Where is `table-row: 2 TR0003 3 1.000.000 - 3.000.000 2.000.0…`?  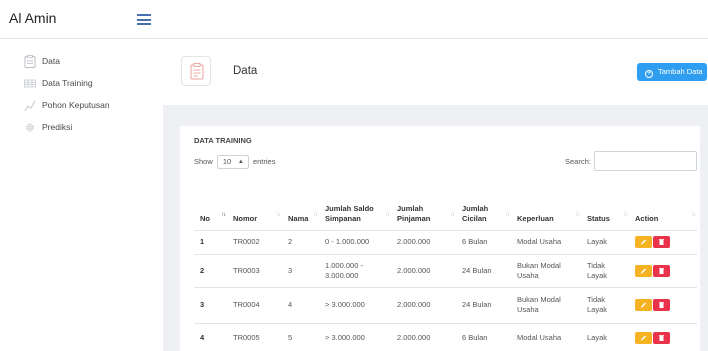
table-row: 2 TR0003 3 1.000.000 - 3.000.000 2.000.0… is located at coordinates (445, 271).